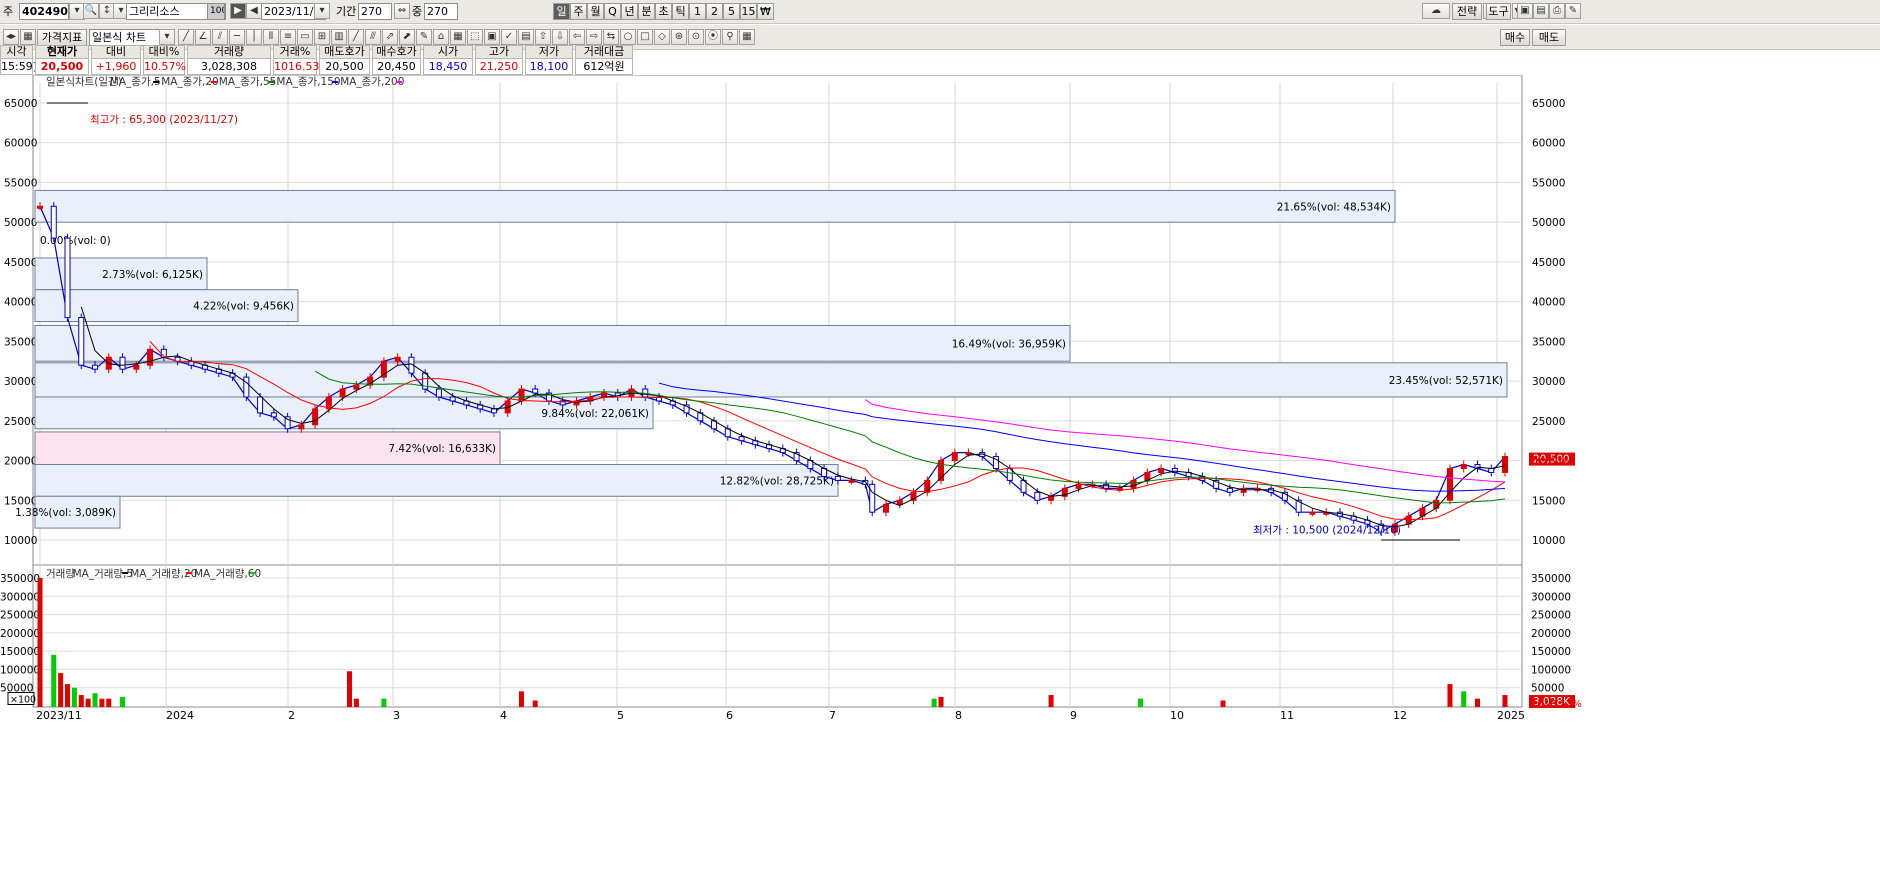 Image resolution: width=1880 pixels, height=869 pixels. Describe the element at coordinates (679, 37) in the screenshot. I see `drawing-tool-icon: ⊛` at that location.